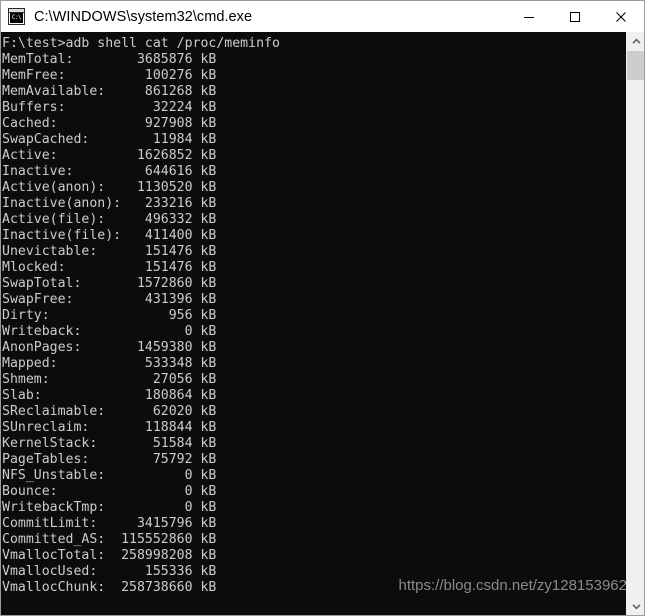 The height and width of the screenshot is (616, 645). Describe the element at coordinates (635, 606) in the screenshot. I see `scroll-down-arrow` at that location.